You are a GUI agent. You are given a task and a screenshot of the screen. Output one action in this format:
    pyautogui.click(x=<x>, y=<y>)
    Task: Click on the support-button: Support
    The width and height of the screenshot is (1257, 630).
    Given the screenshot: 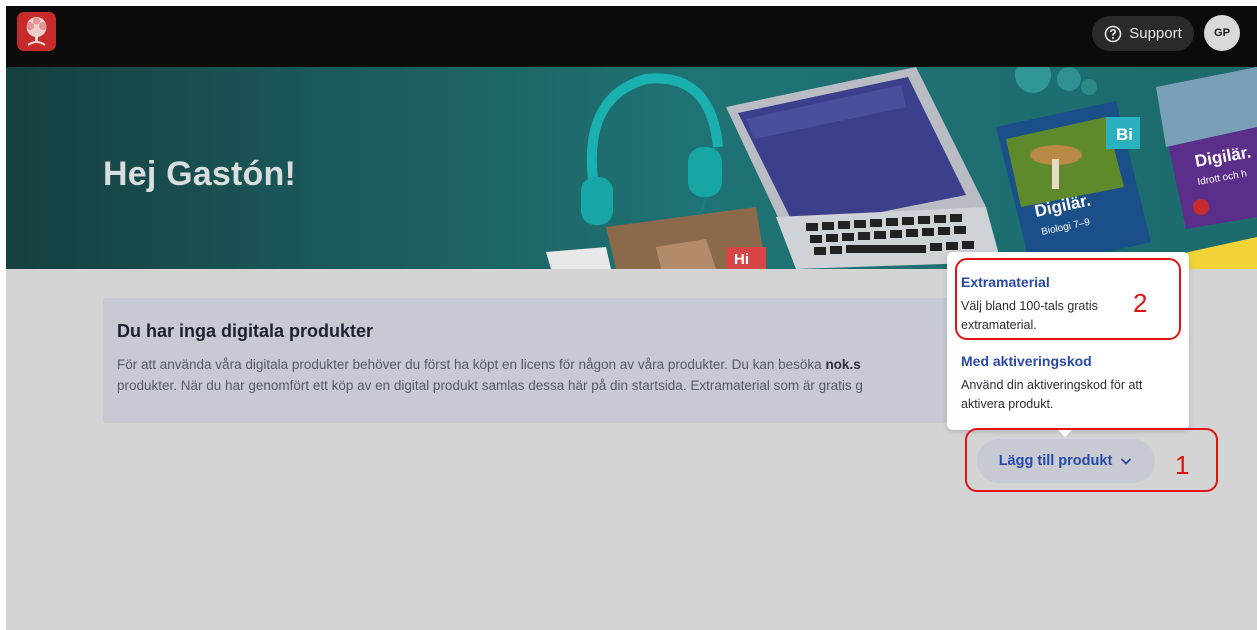 What is the action you would take?
    pyautogui.click(x=1143, y=33)
    